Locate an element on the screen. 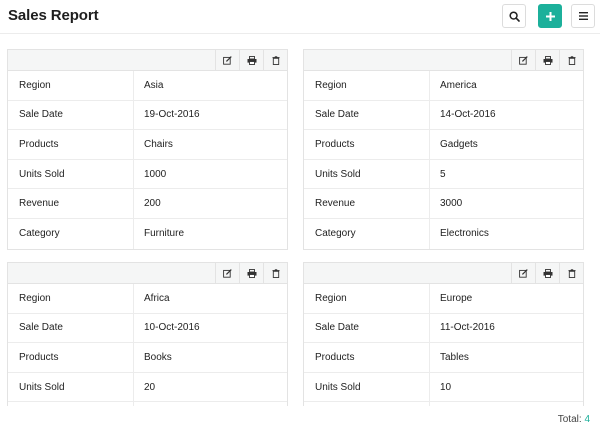  field-row: Region Africa is located at coordinates (147, 299).